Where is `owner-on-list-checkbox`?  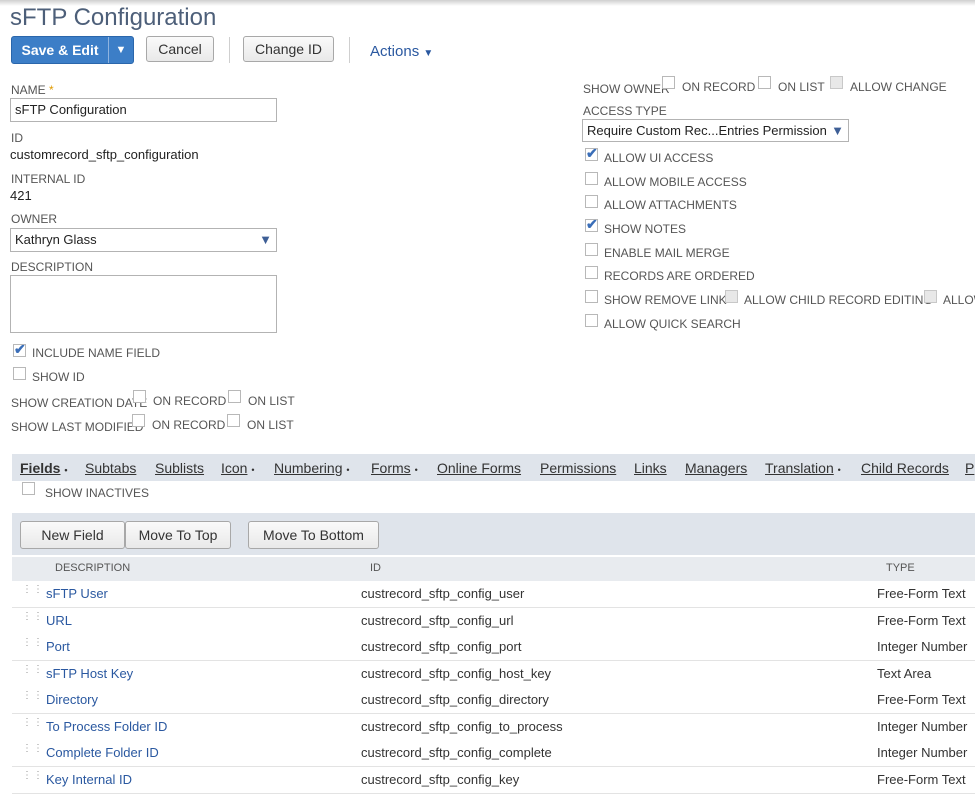 owner-on-list-checkbox is located at coordinates (764, 82).